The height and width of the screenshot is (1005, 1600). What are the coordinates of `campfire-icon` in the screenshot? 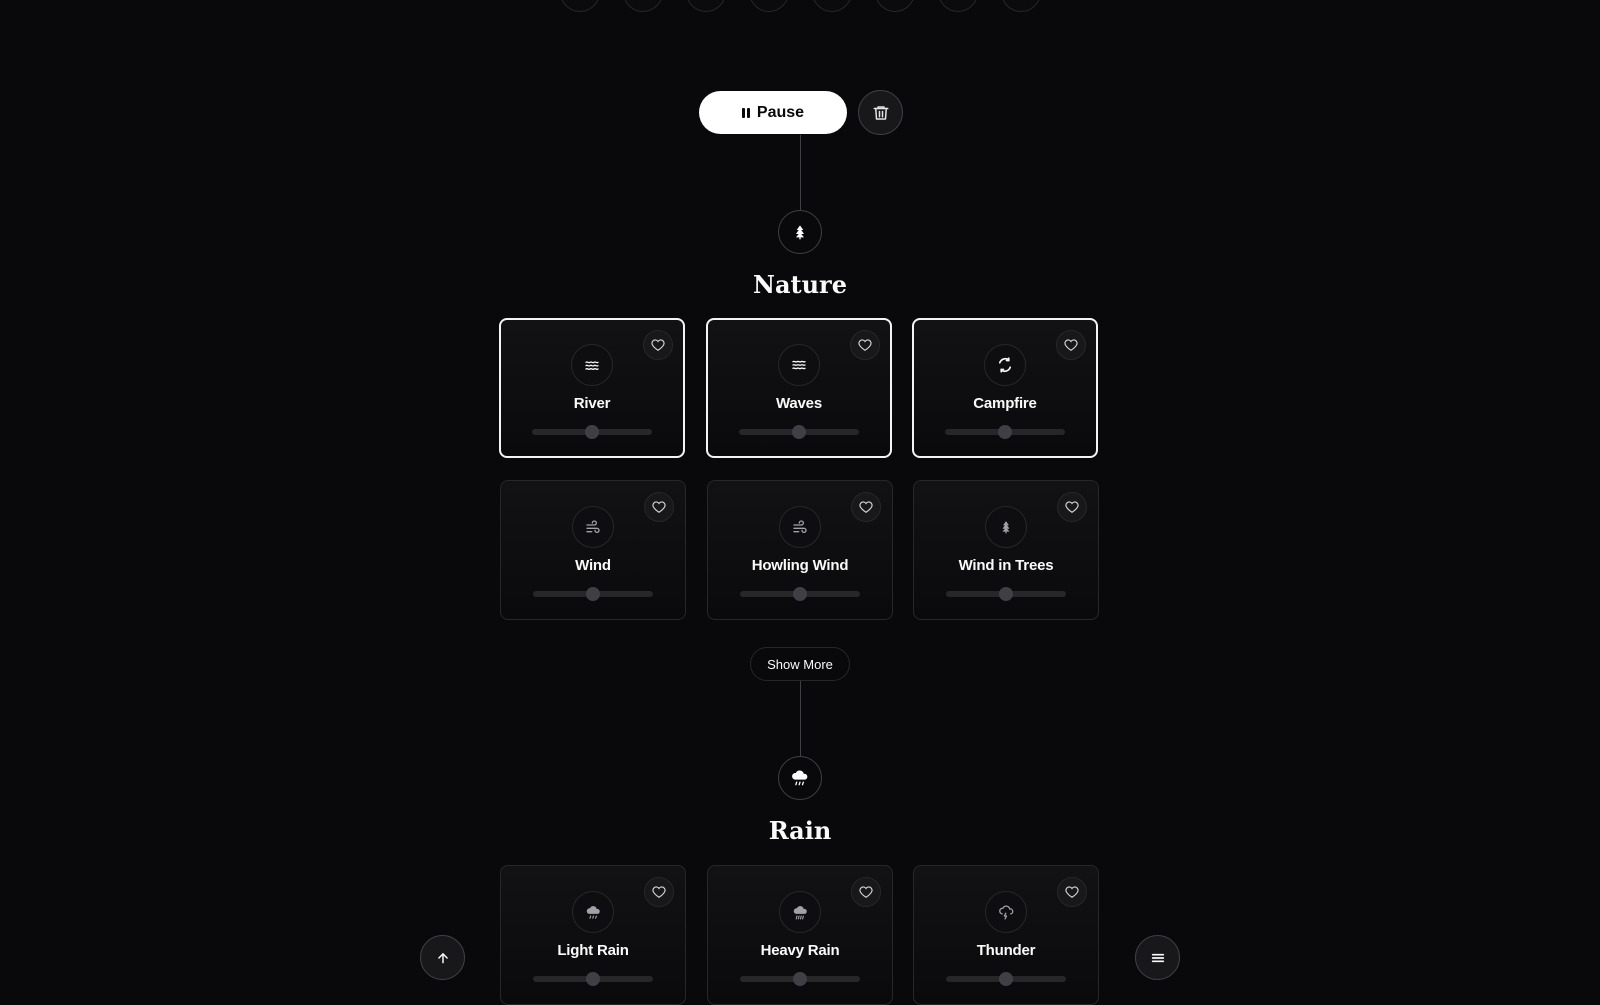 It's located at (1005, 365).